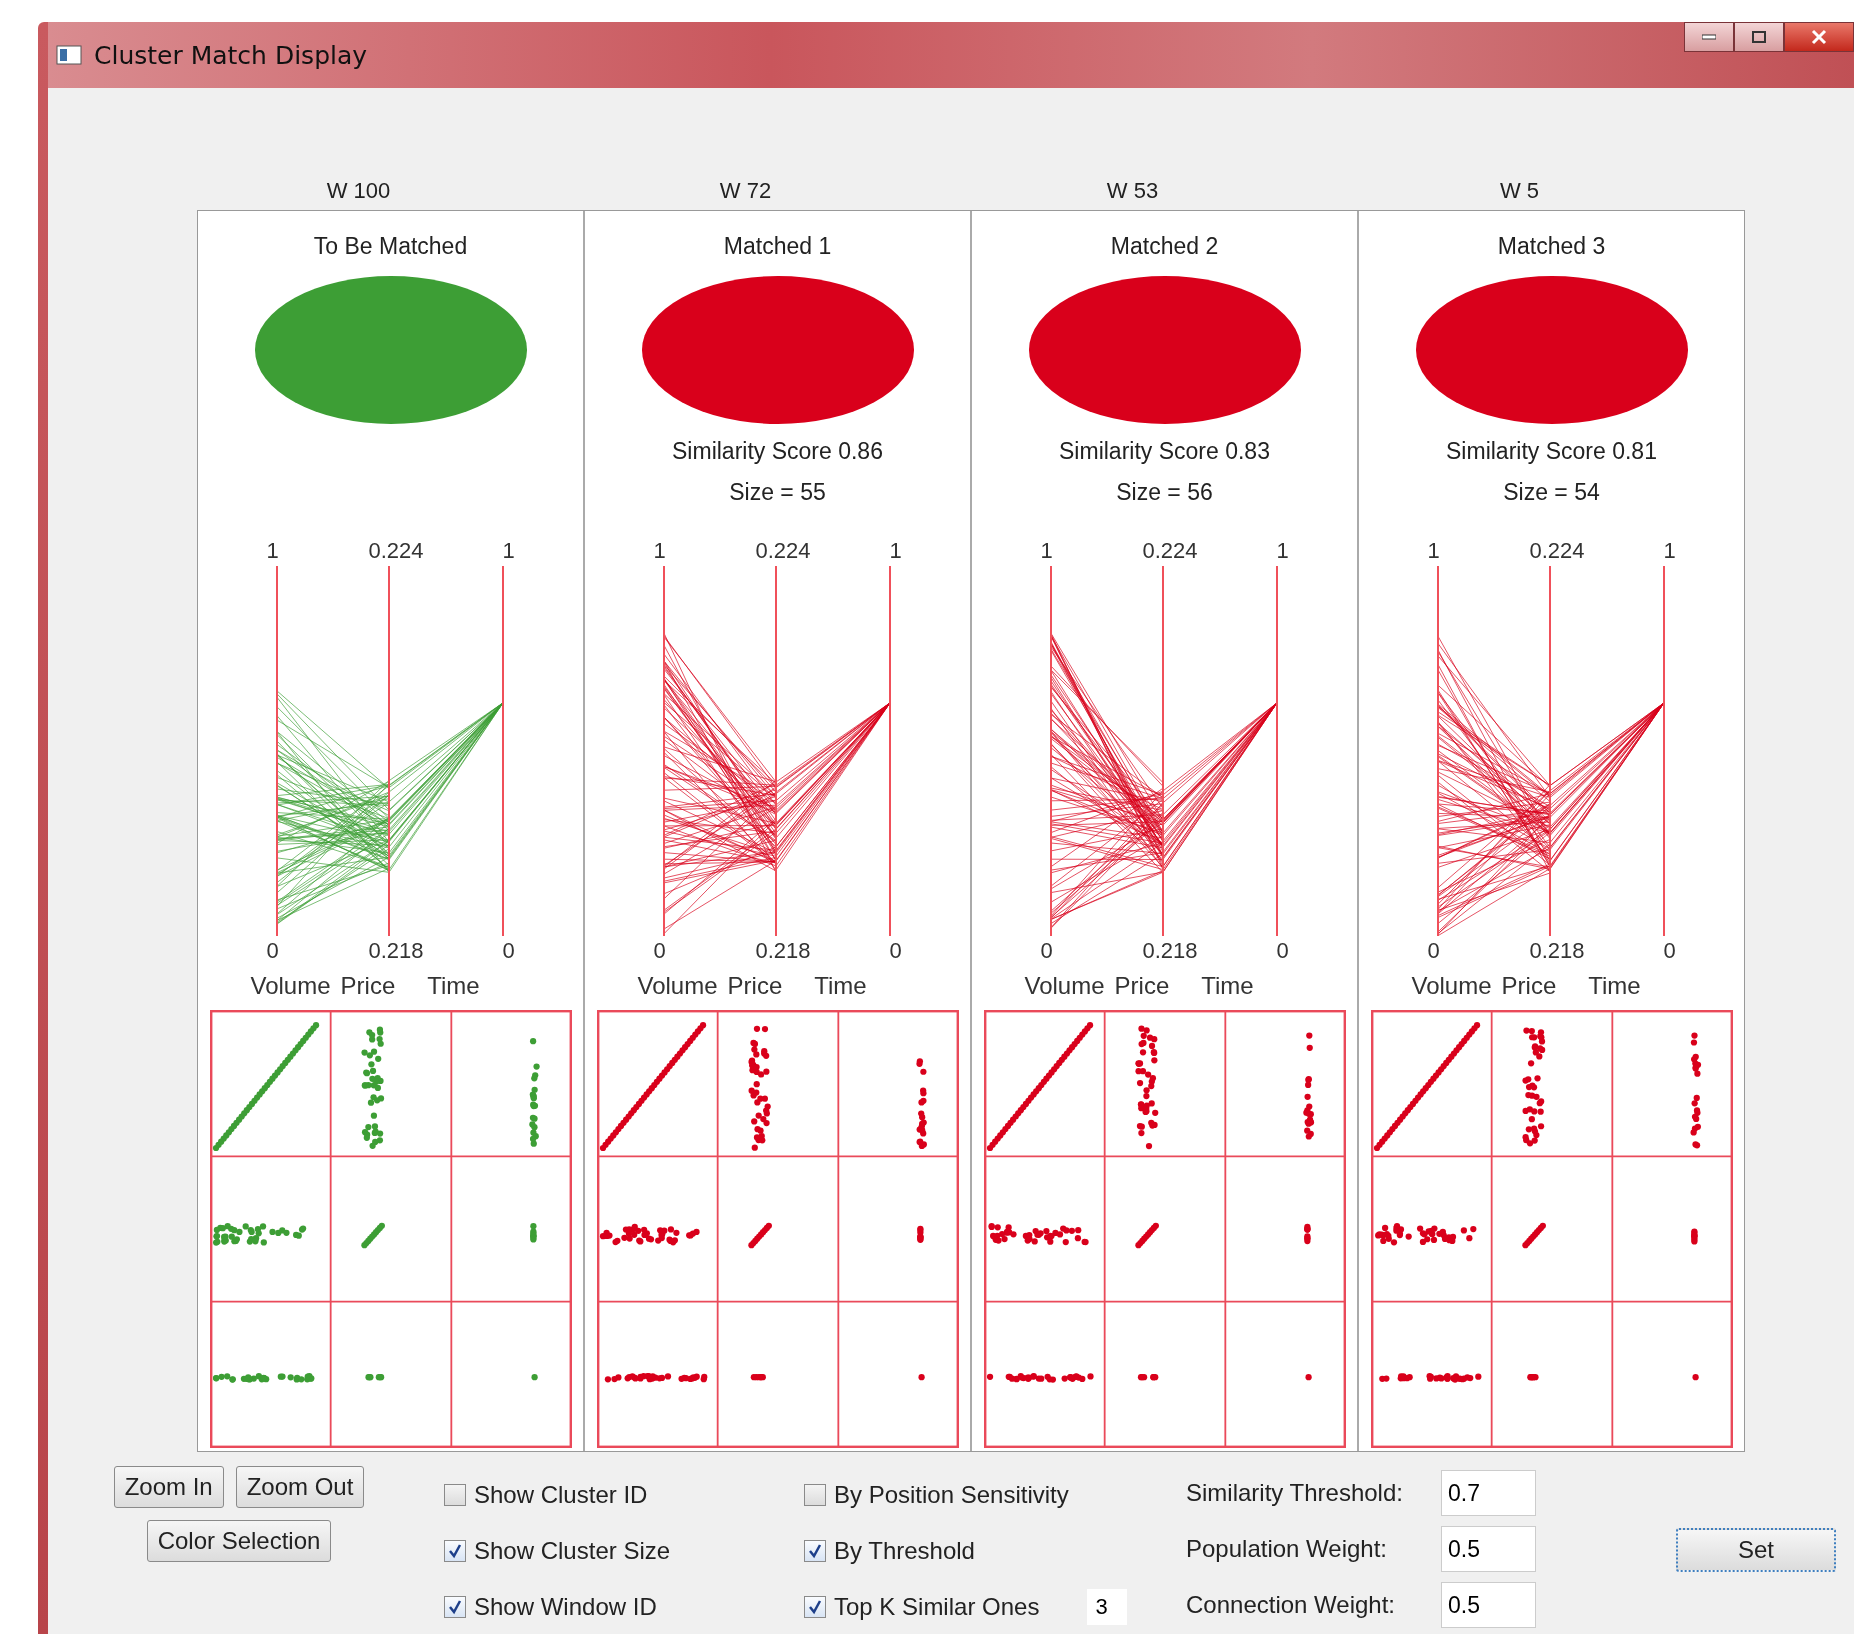  What do you see at coordinates (951, 1495) in the screenshot?
I see `checkbox-label: By Position Sensitivity` at bounding box center [951, 1495].